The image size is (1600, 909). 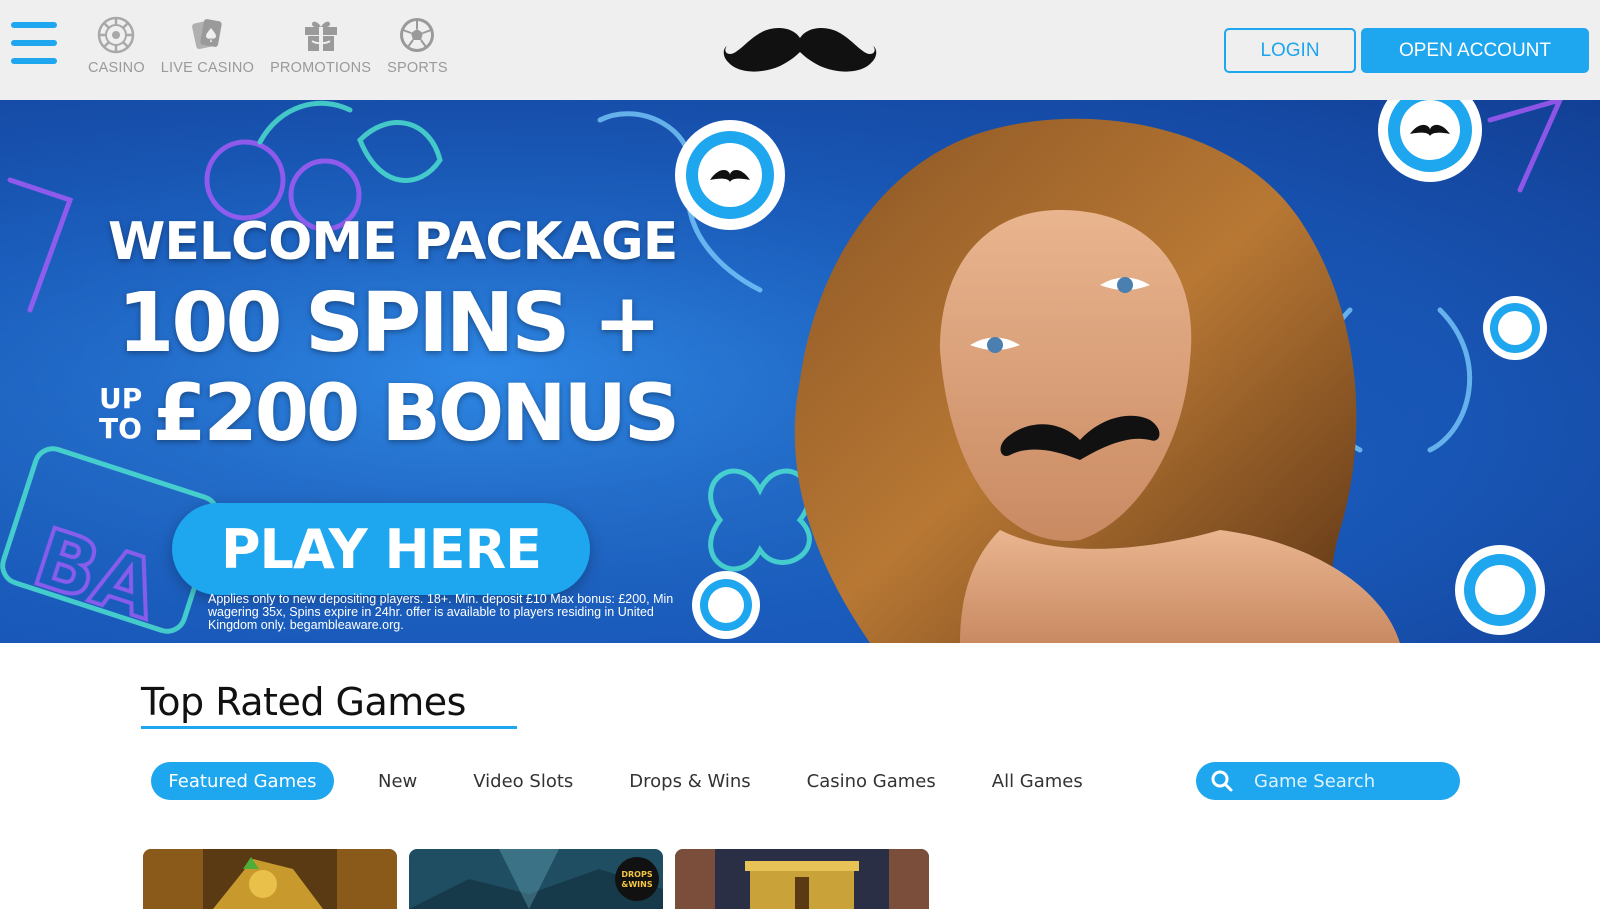 I want to click on thumb-badge-text: DROPS, so click(x=636, y=874).